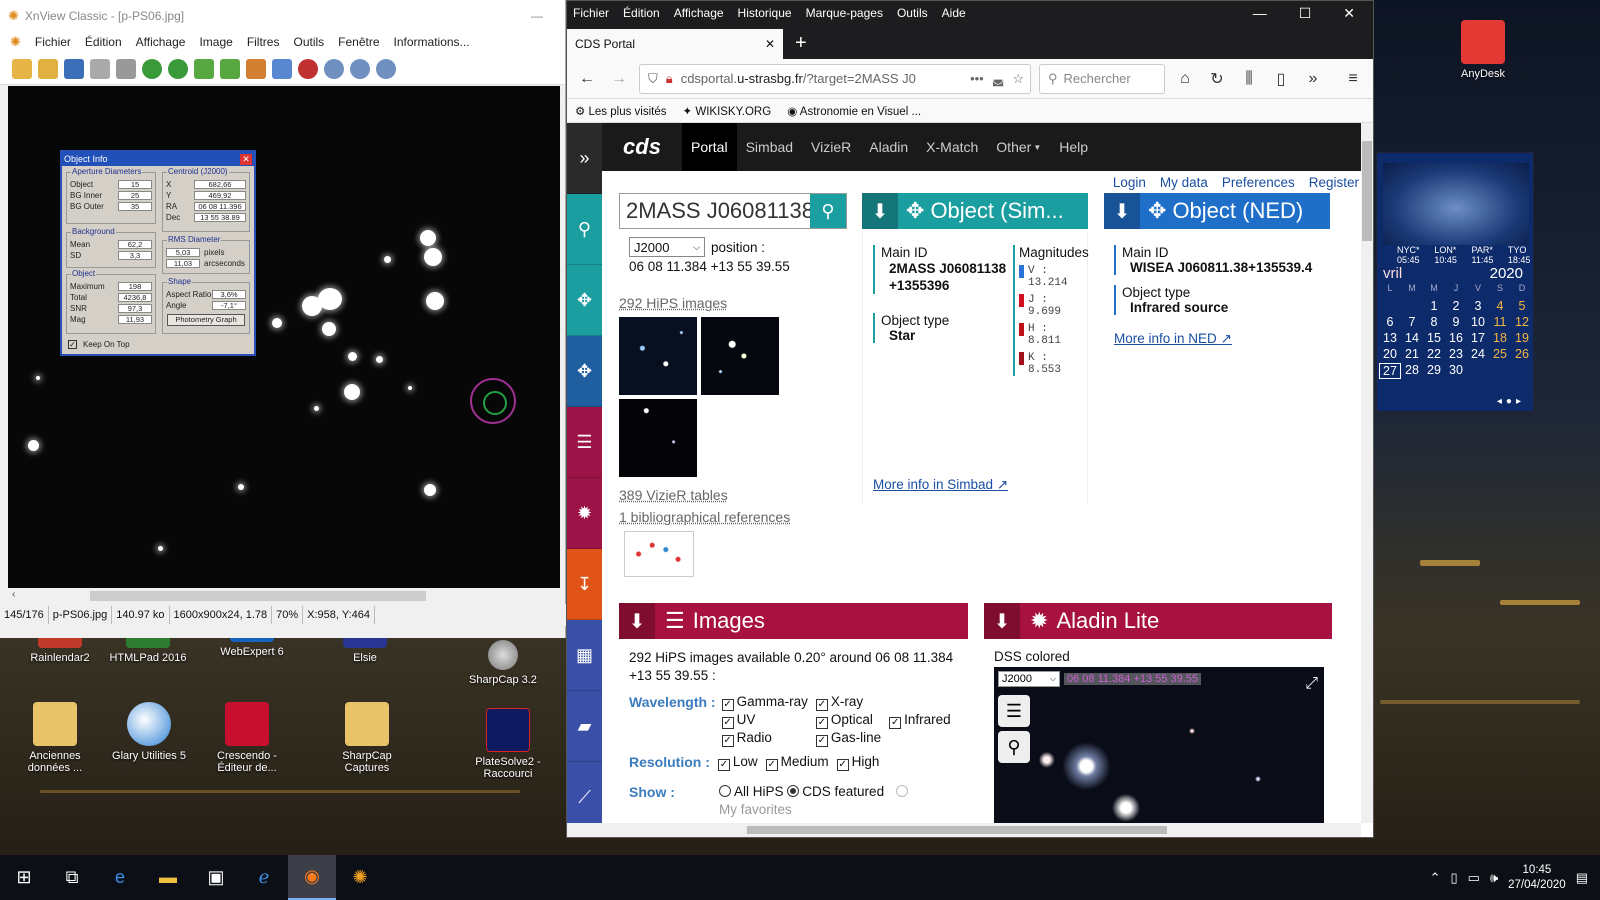  What do you see at coordinates (801, 45) in the screenshot?
I see `new-tab-icon: +` at bounding box center [801, 45].